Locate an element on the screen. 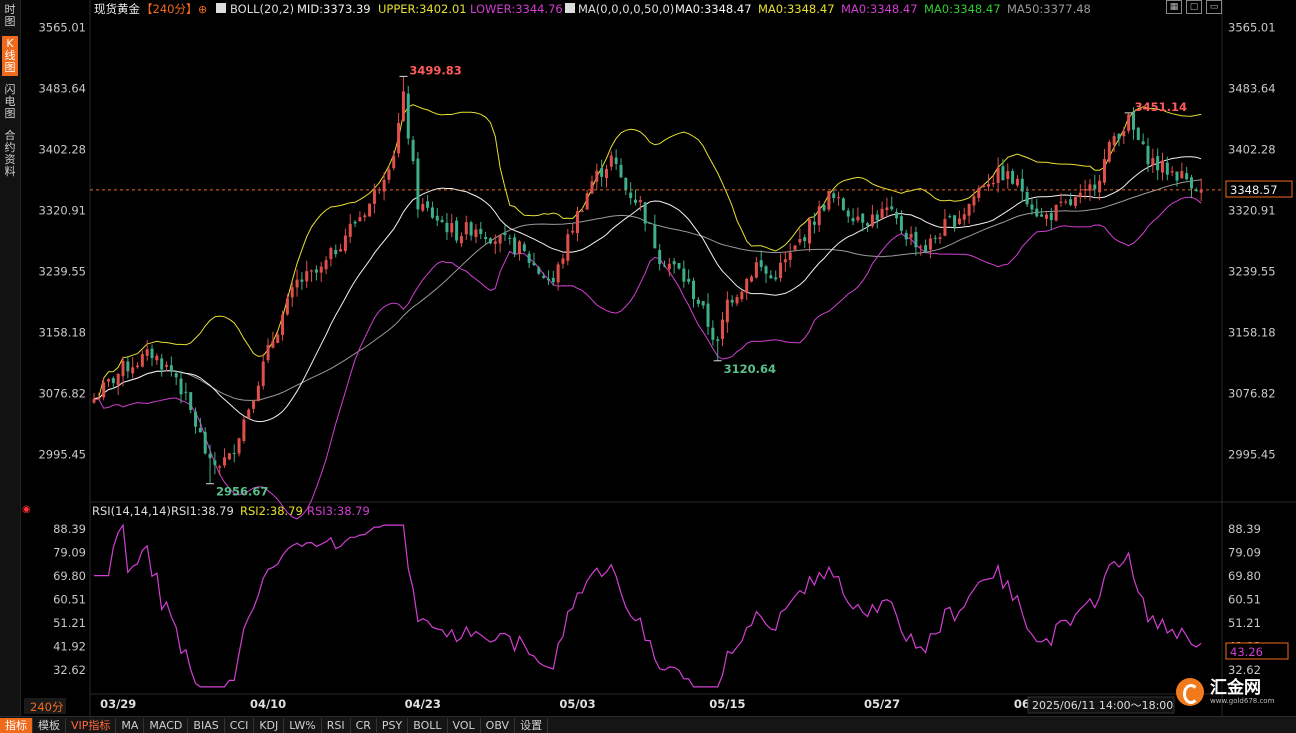 The height and width of the screenshot is (733, 1296). indicator-tab-5: BIAS is located at coordinates (206, 725).